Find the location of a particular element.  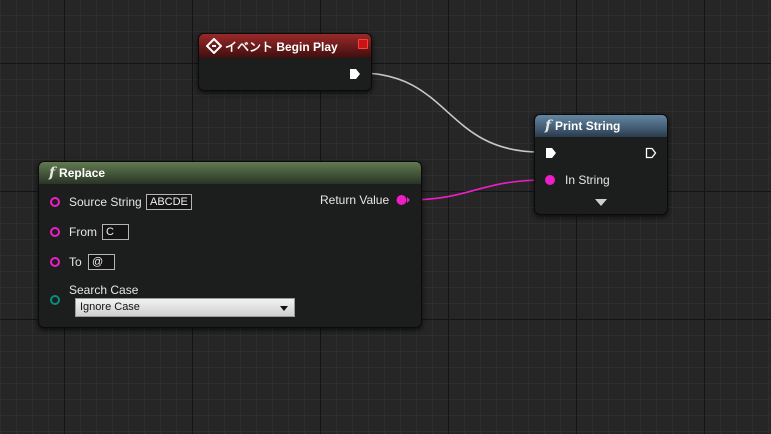

replace-node-title: Replace is located at coordinates (82, 173).